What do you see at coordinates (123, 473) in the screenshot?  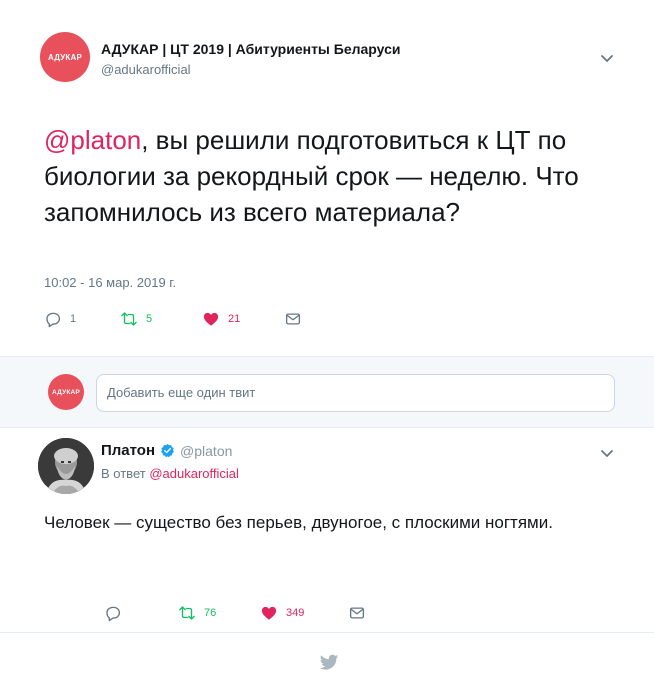 I see `in-reply-prefix: В ответ` at bounding box center [123, 473].